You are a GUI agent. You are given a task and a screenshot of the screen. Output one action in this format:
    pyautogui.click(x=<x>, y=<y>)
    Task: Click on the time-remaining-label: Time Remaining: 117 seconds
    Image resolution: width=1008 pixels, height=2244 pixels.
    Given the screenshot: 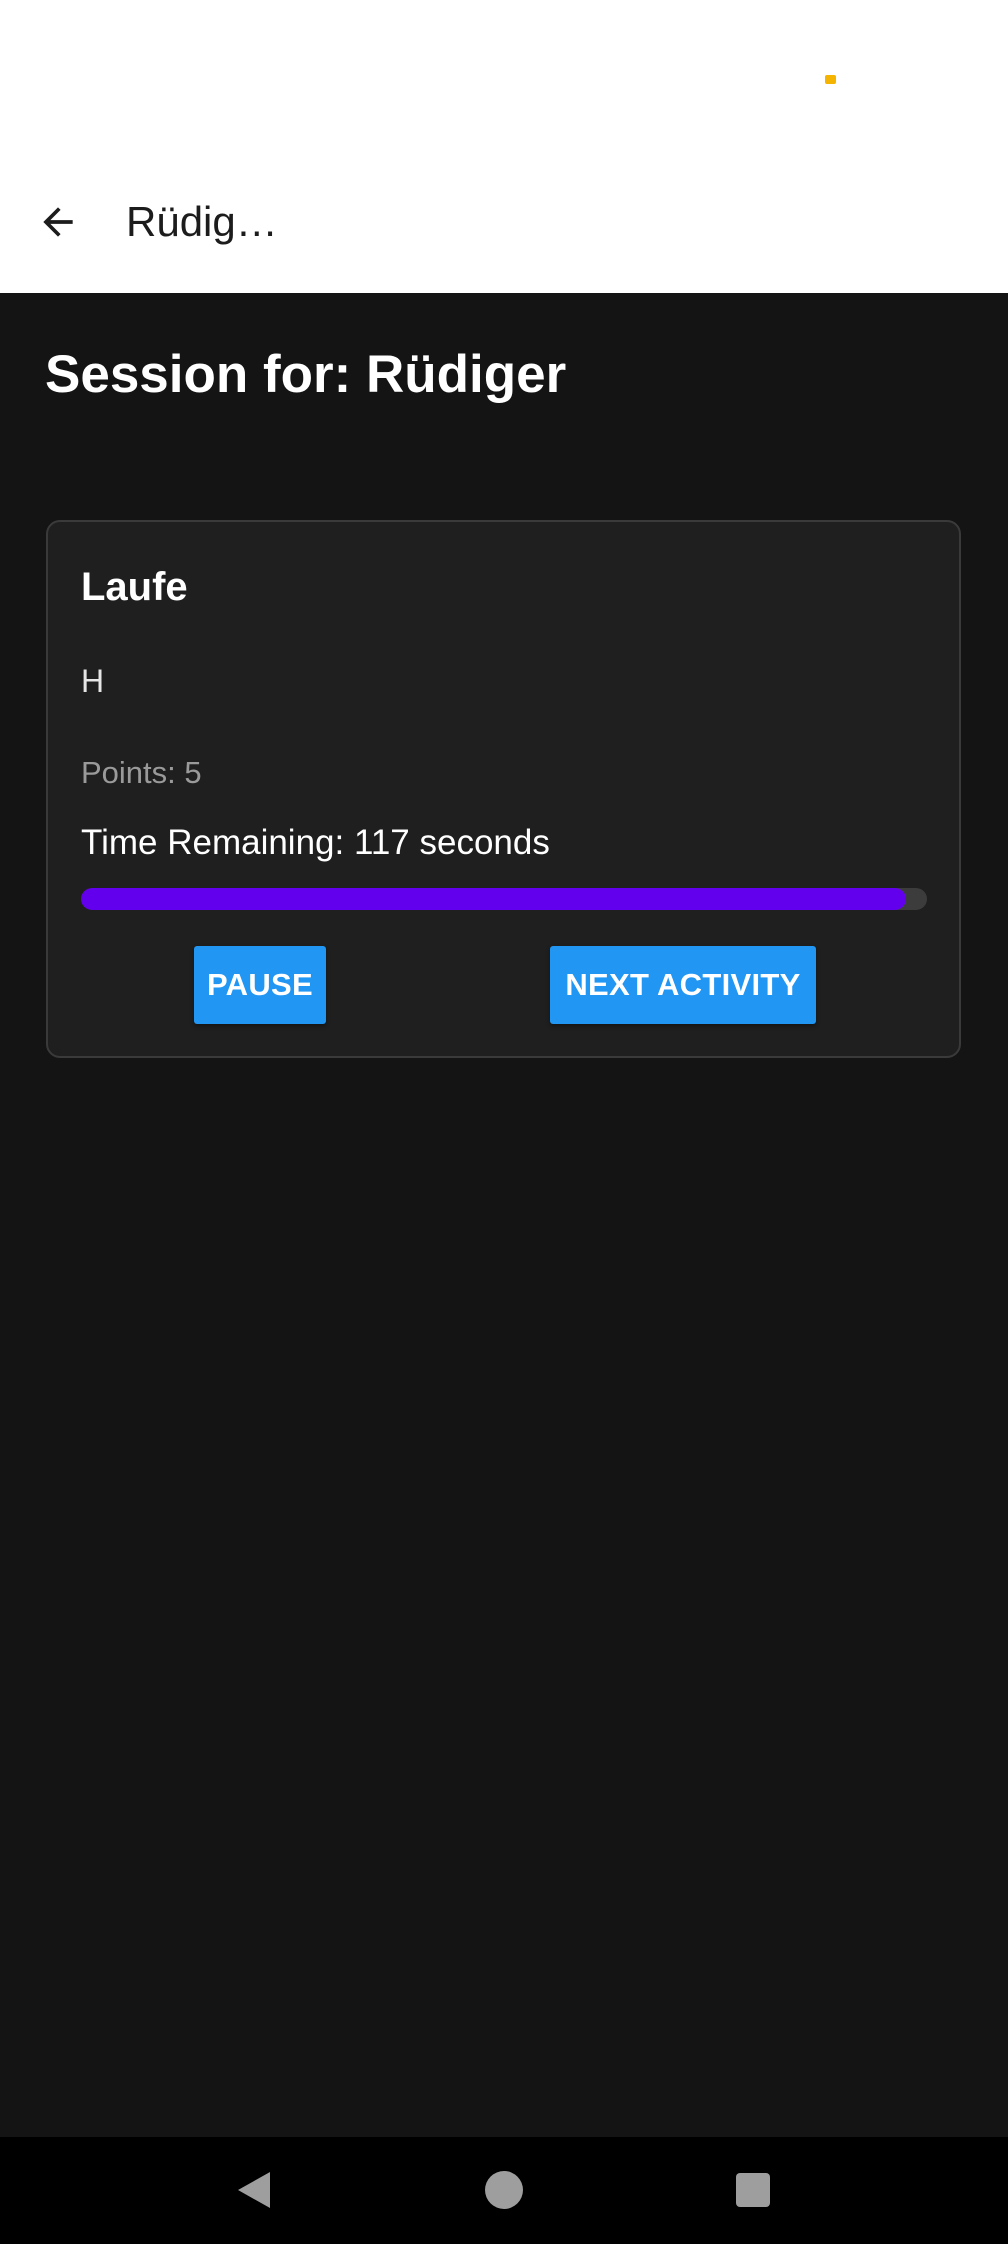 What is the action you would take?
    pyautogui.click(x=315, y=842)
    